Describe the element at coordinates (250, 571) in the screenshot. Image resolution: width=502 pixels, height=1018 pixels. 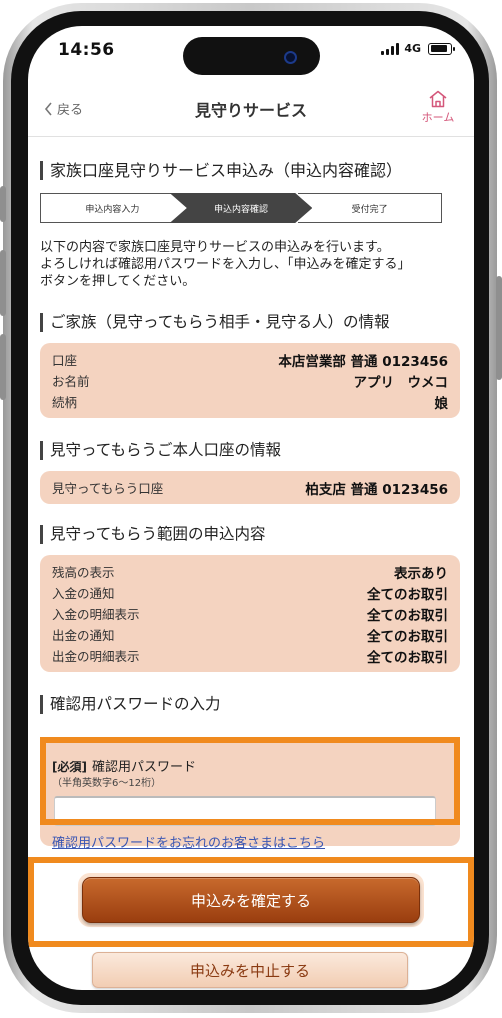
I see `info-row: 残高の表示 表示あり` at that location.